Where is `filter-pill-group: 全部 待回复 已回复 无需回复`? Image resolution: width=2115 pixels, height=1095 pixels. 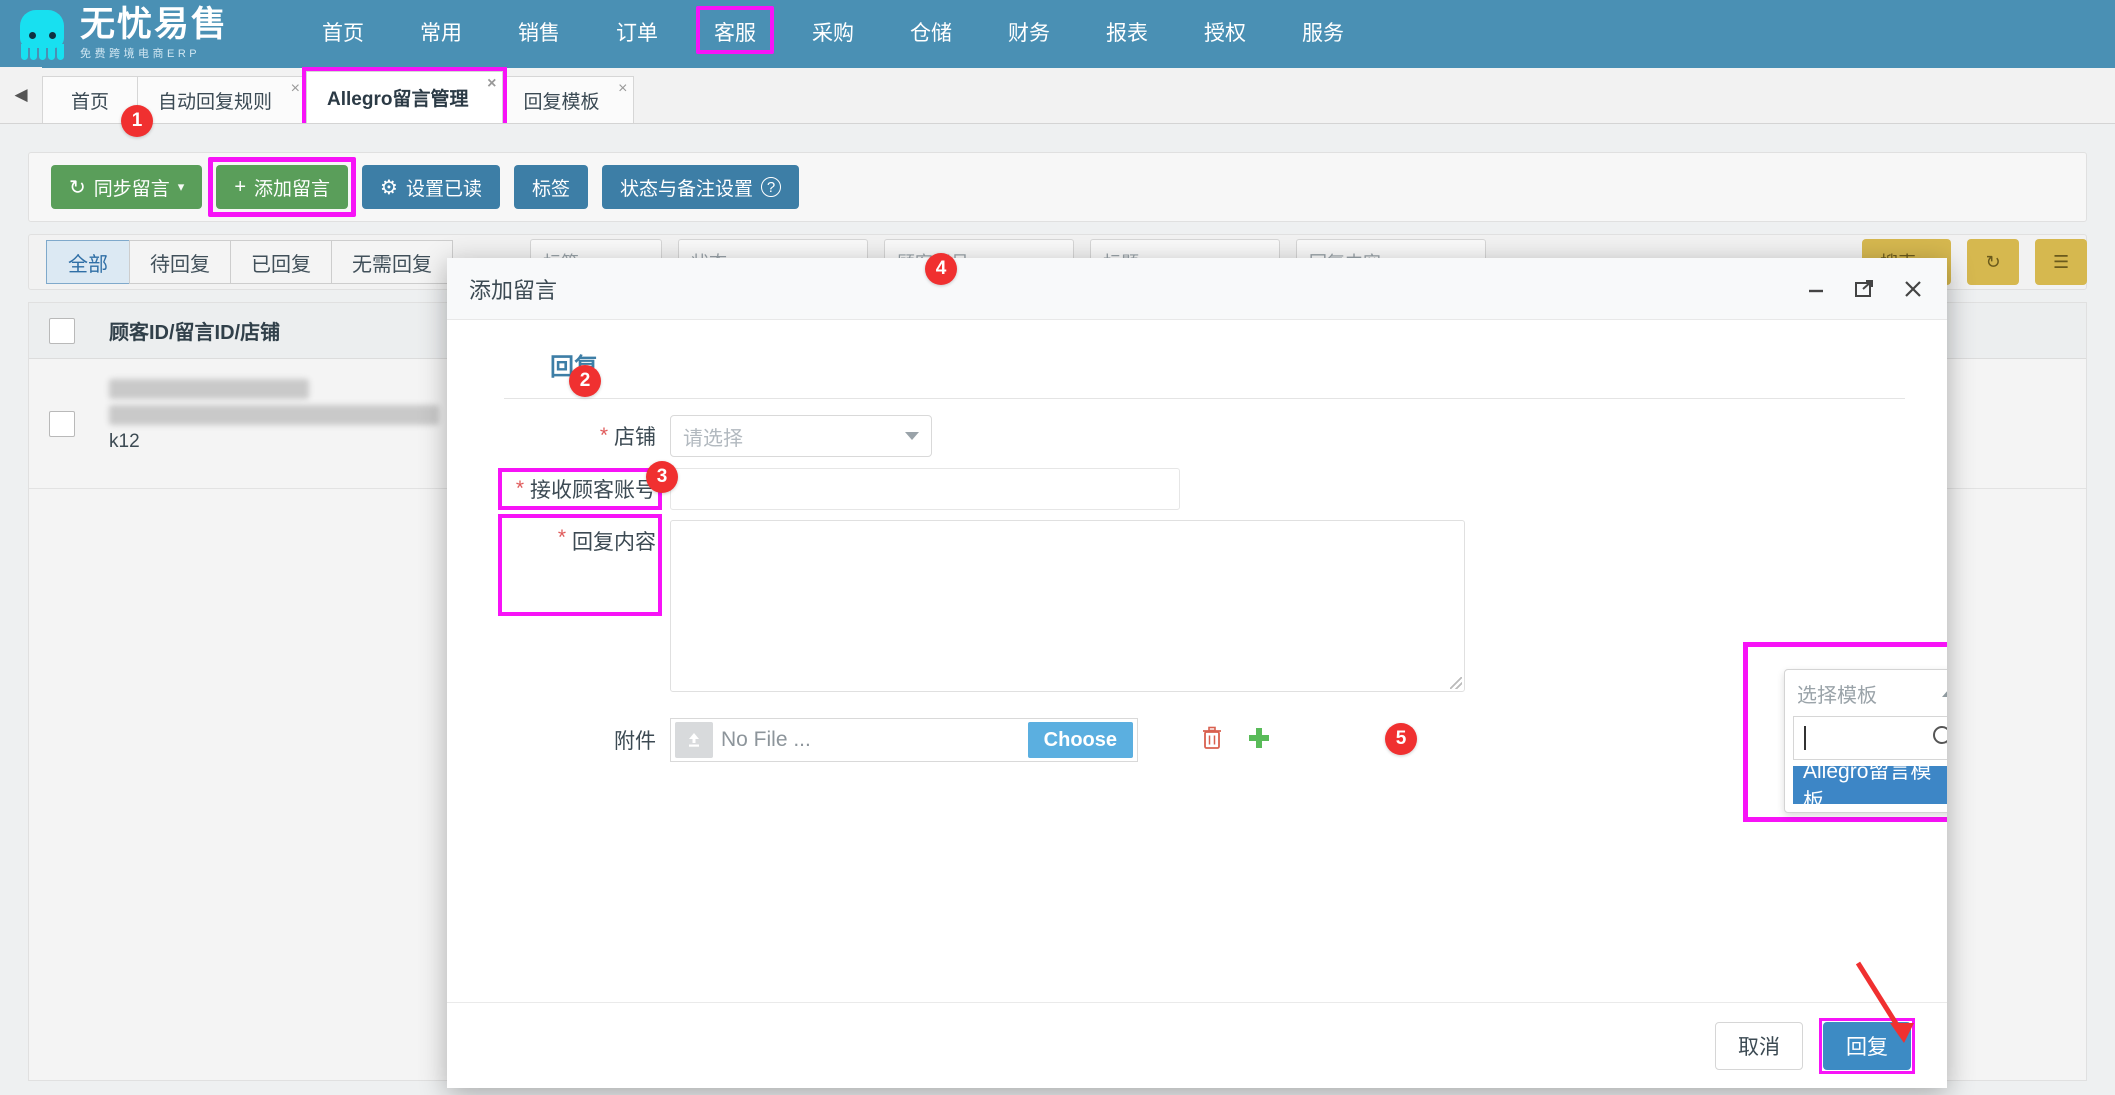
filter-pill-group: 全部 待回复 已回复 无需回复 is located at coordinates (249, 262).